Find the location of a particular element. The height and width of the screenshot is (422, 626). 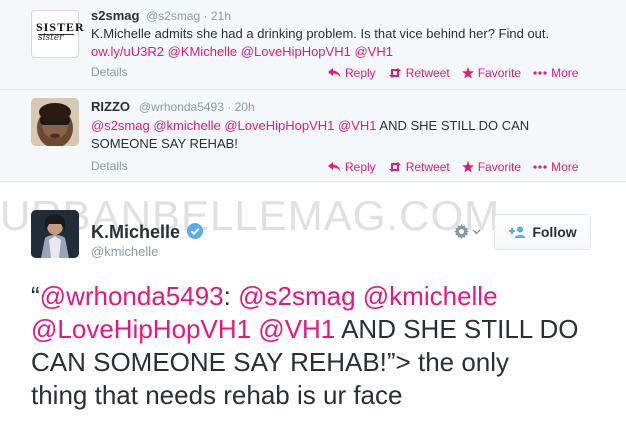

rizzo-photo is located at coordinates (55, 122).